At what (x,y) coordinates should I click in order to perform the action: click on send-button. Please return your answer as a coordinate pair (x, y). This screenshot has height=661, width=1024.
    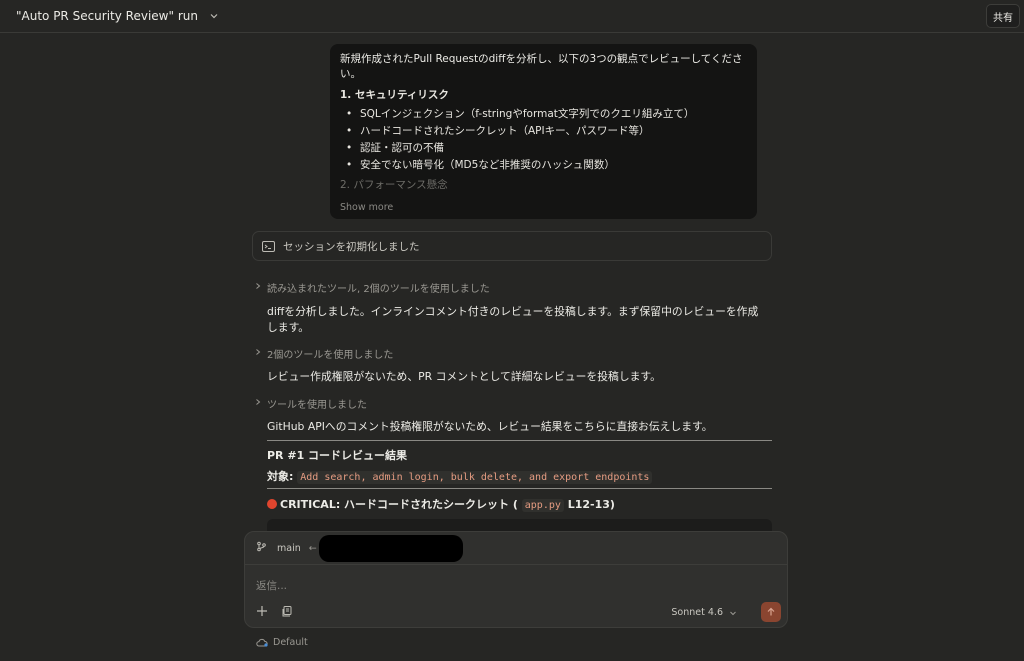
    Looking at the image, I should click on (771, 612).